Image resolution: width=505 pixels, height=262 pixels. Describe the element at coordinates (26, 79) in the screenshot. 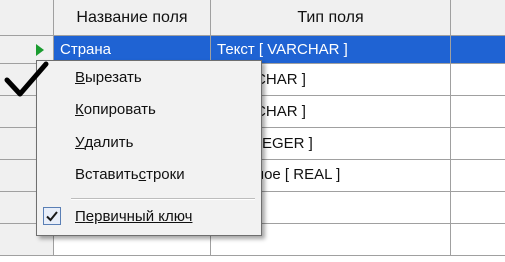

I see `checkmark-icon` at that location.